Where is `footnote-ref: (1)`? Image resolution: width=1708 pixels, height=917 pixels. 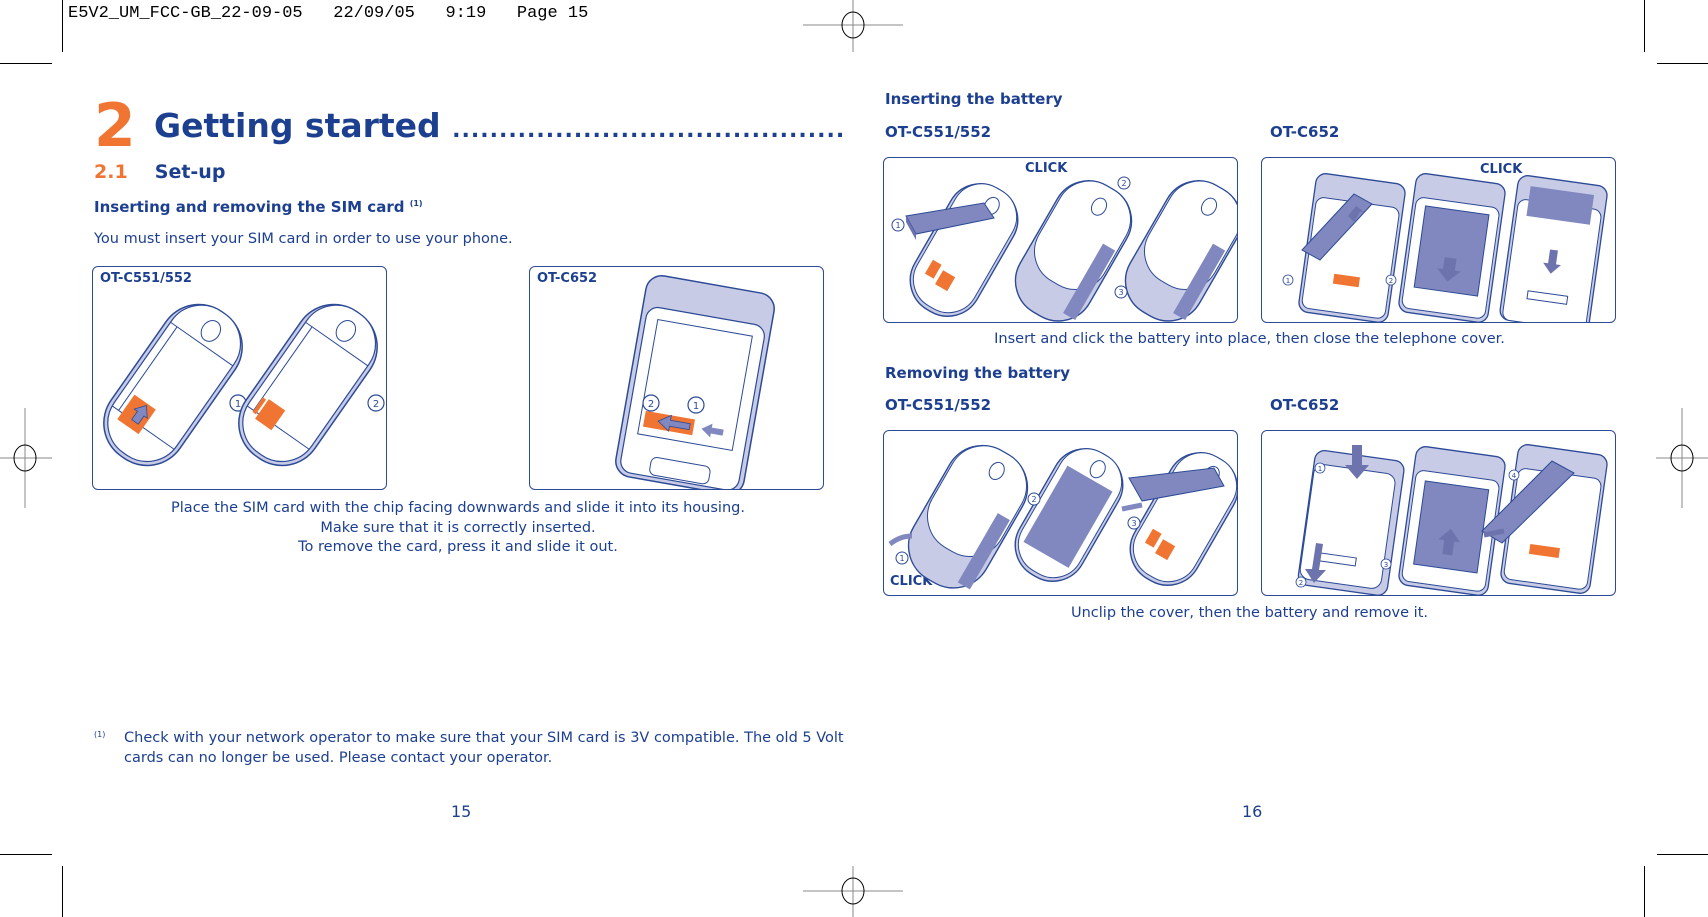
footnote-ref: (1) is located at coordinates (416, 203).